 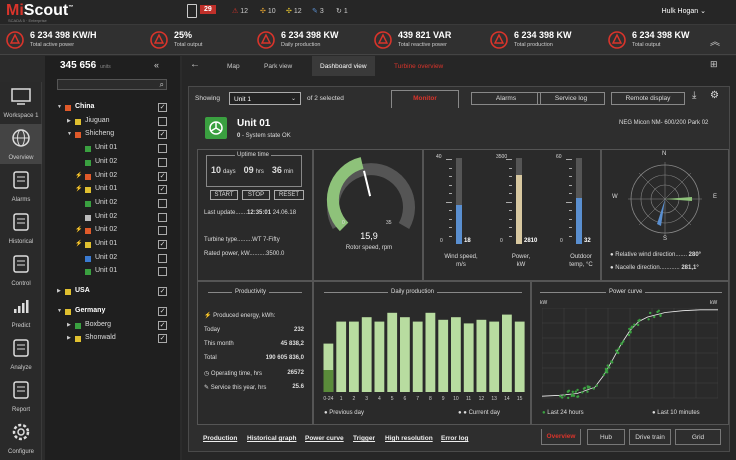 What do you see at coordinates (21, 144) in the screenshot?
I see `nav-overview: Overview` at bounding box center [21, 144].